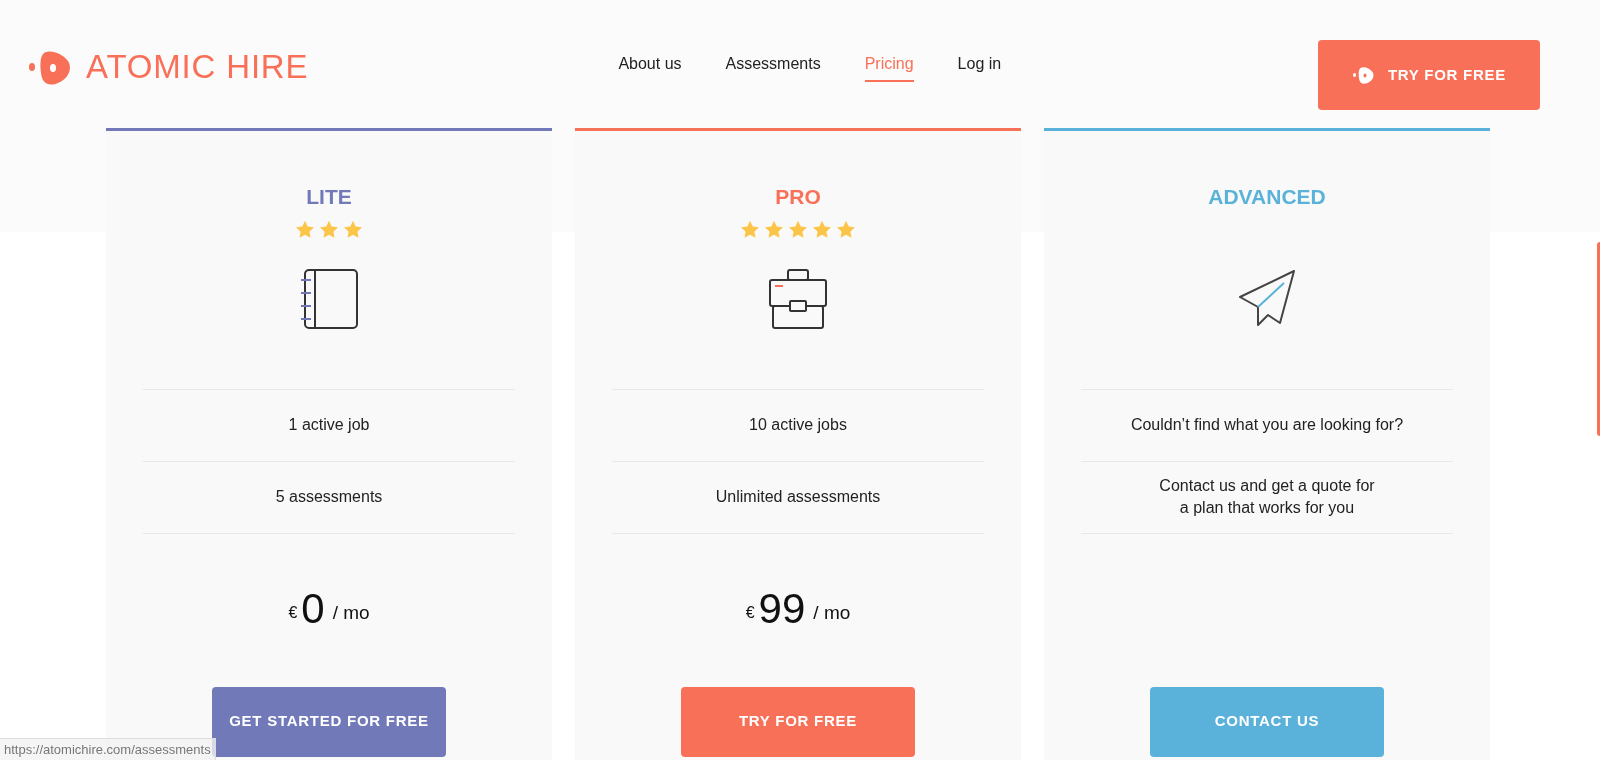  Describe the element at coordinates (197, 67) in the screenshot. I see `brand-name: ATOMIC HIRE` at that location.